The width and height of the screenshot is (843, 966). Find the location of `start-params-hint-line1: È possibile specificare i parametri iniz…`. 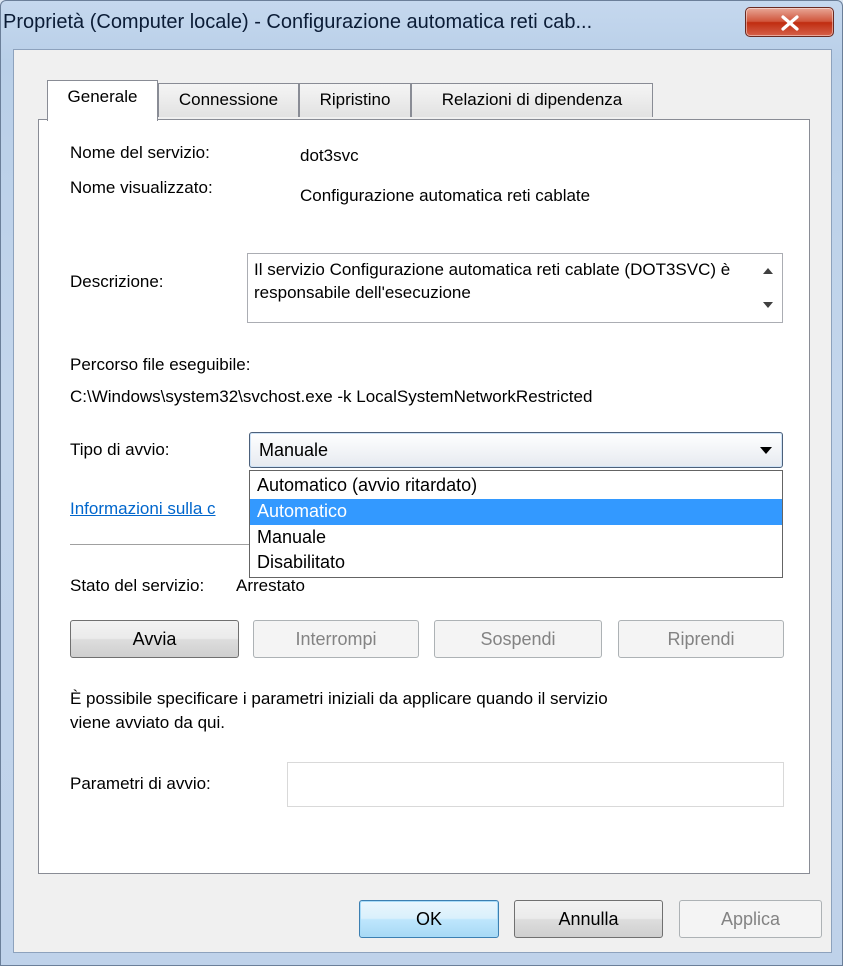

start-params-hint-line1: È possibile specificare i parametri iniz… is located at coordinates (339, 698).